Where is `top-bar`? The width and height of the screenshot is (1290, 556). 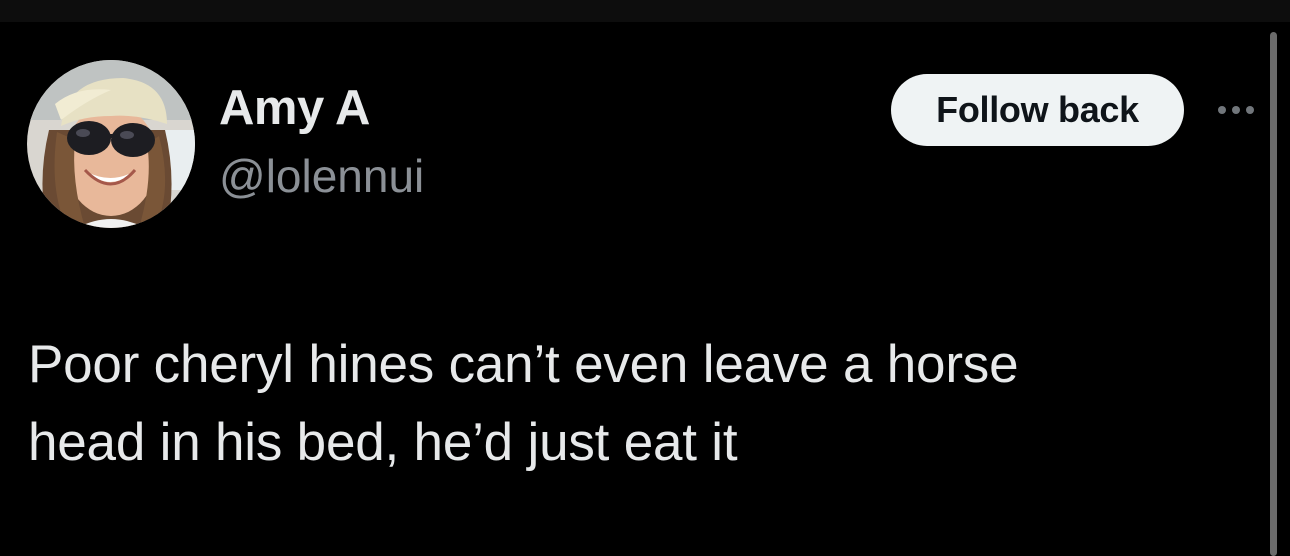
top-bar is located at coordinates (645, 11).